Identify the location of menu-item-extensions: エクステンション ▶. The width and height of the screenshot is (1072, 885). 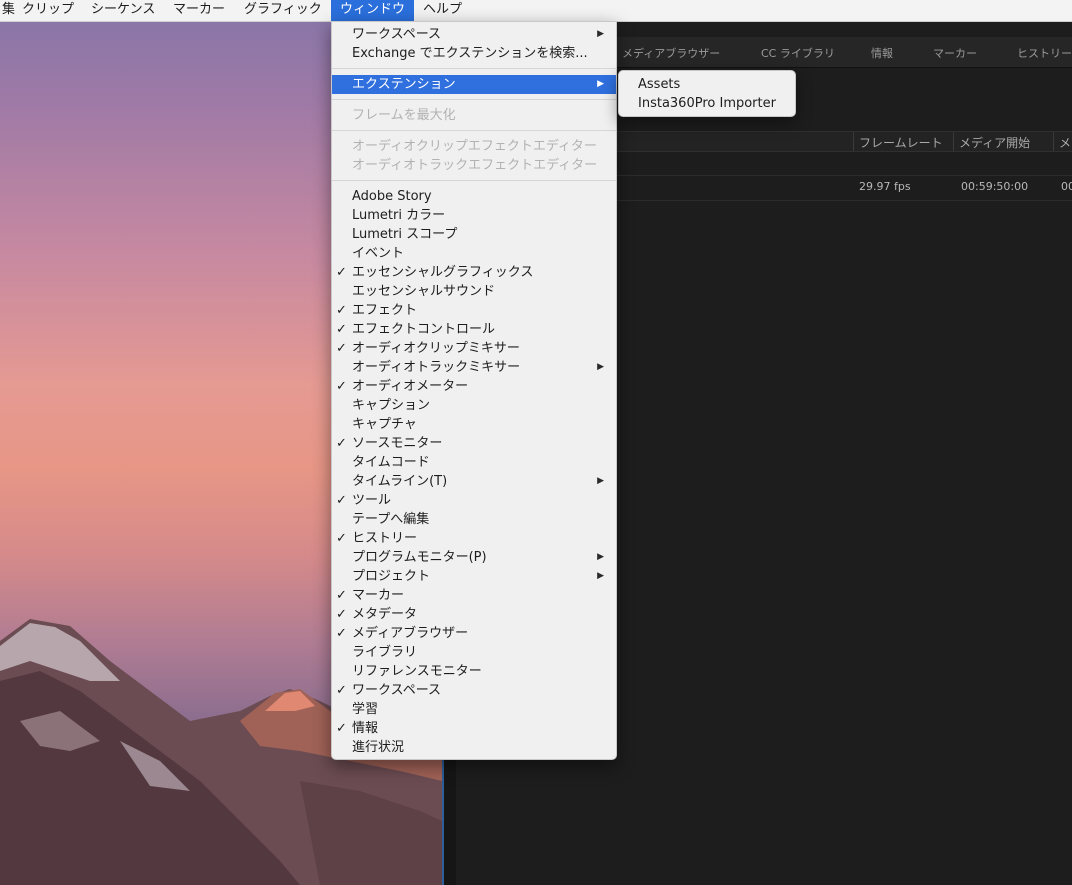
(474, 84).